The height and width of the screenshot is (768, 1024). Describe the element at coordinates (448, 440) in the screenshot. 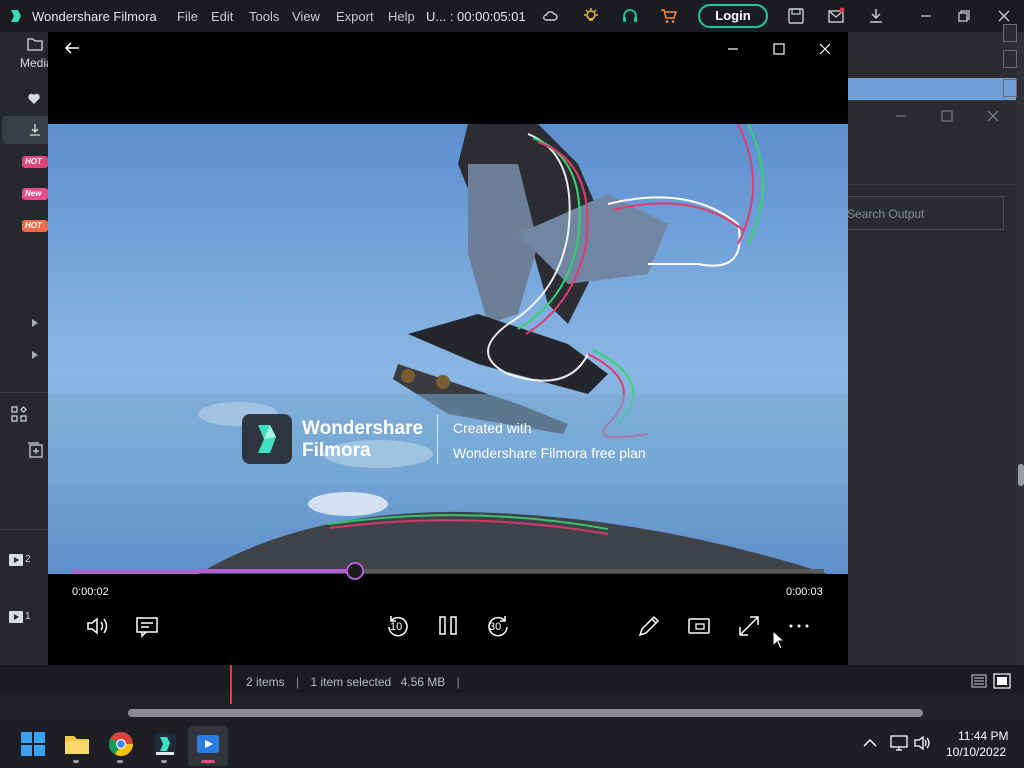

I see `watermark-banner` at that location.